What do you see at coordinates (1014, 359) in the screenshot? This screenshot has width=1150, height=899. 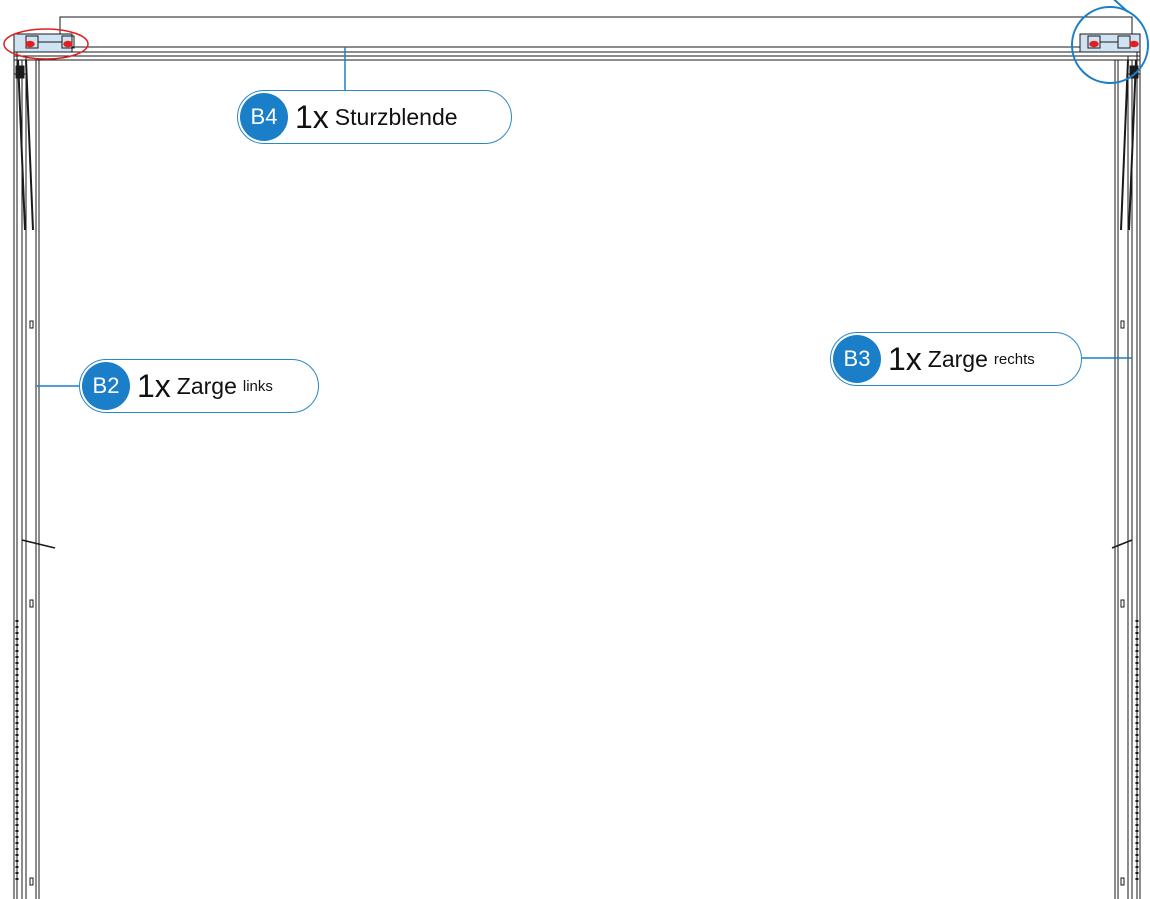 I see `callout-part-side: rechts` at bounding box center [1014, 359].